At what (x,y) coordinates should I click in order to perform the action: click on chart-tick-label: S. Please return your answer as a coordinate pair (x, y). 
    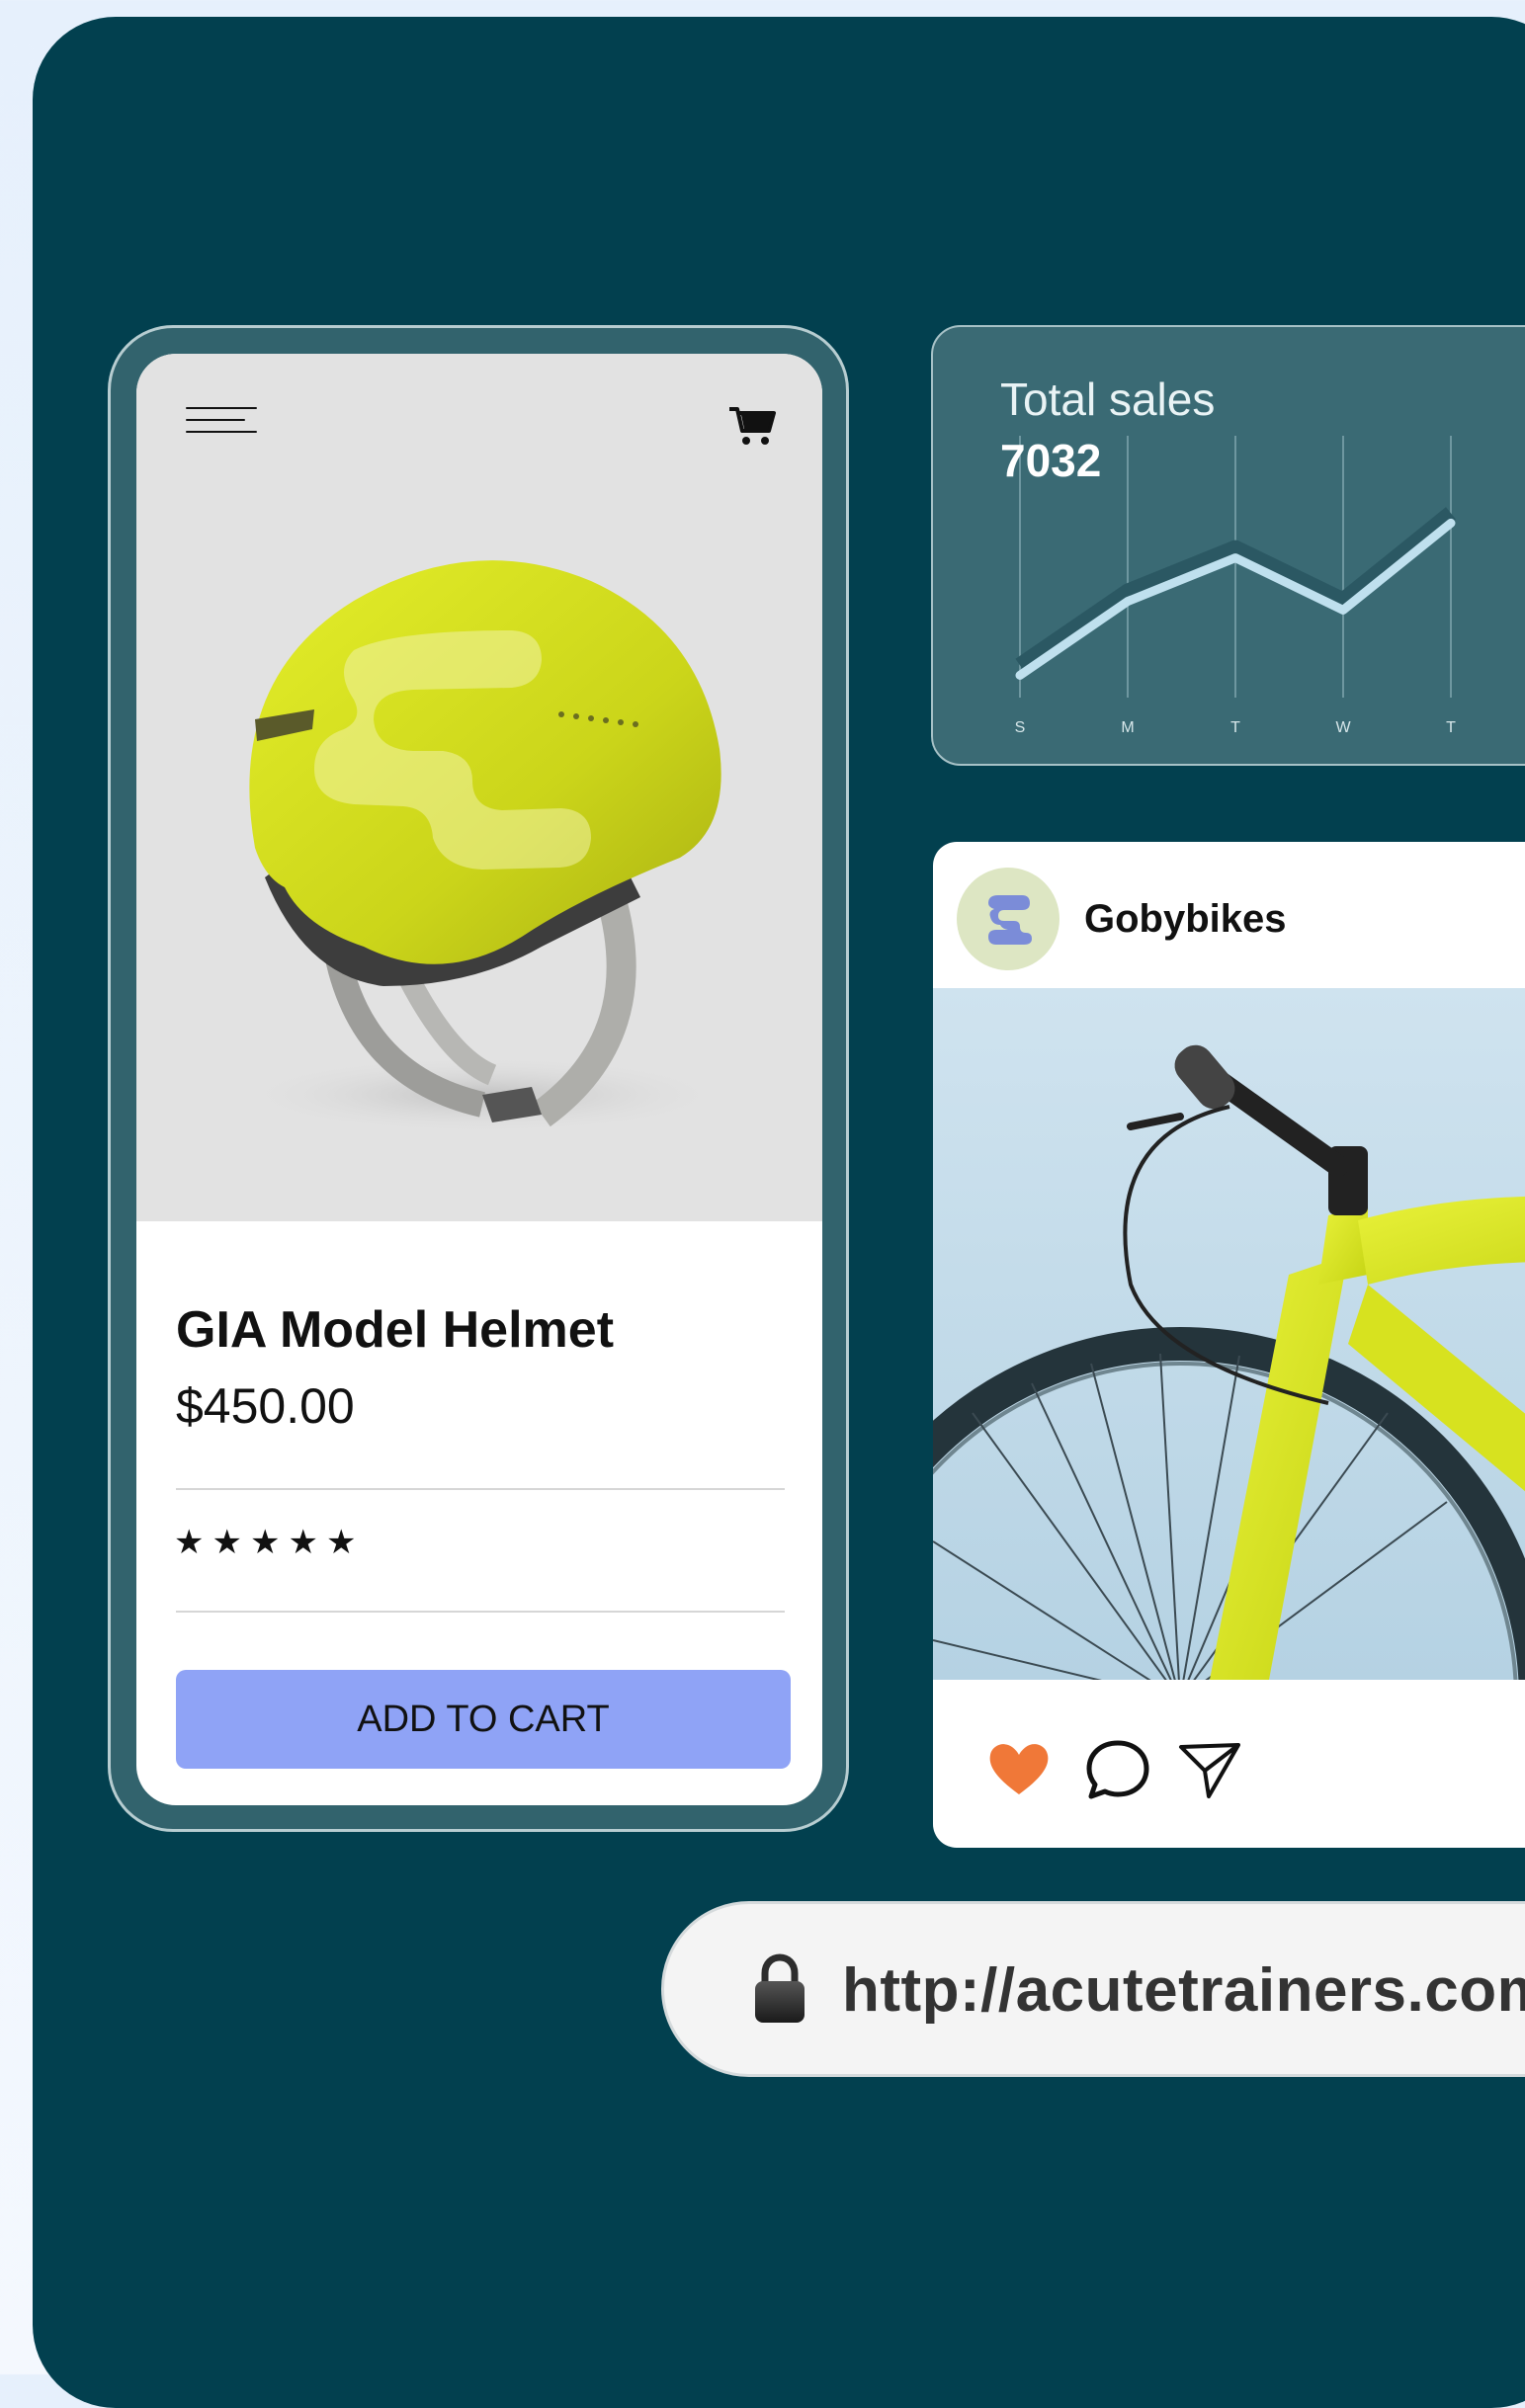
    Looking at the image, I should click on (1020, 727).